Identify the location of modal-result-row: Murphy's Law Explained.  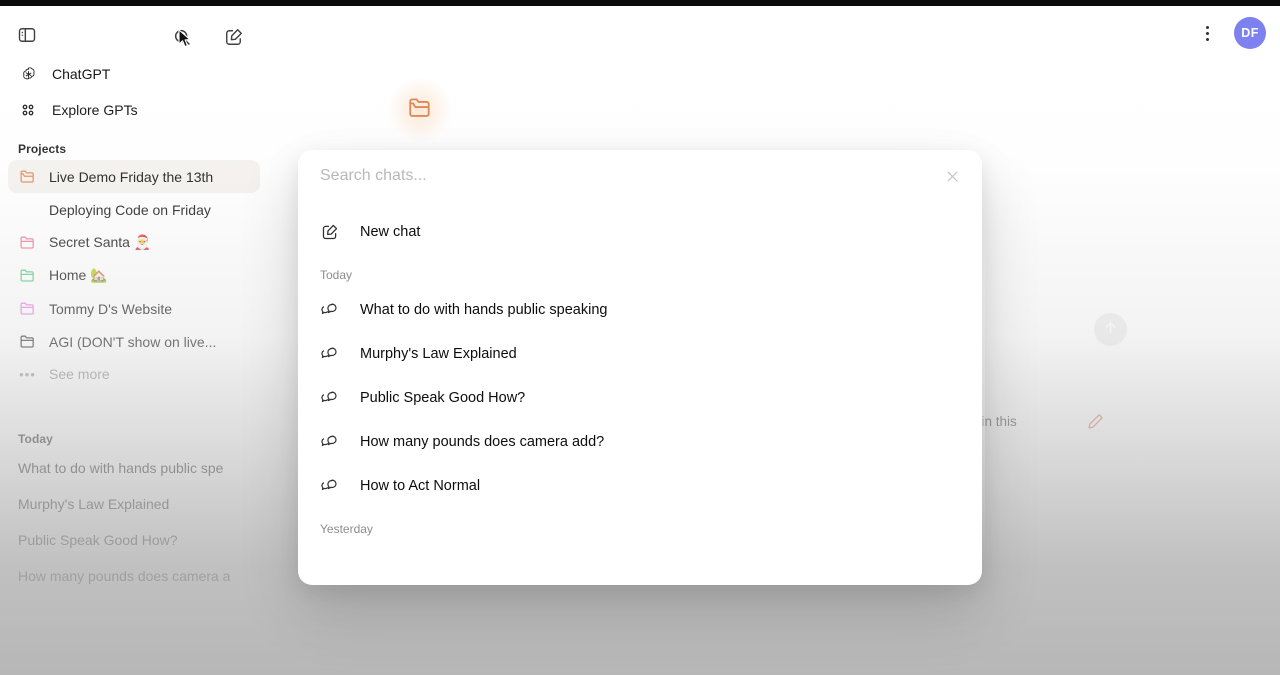
(640, 354).